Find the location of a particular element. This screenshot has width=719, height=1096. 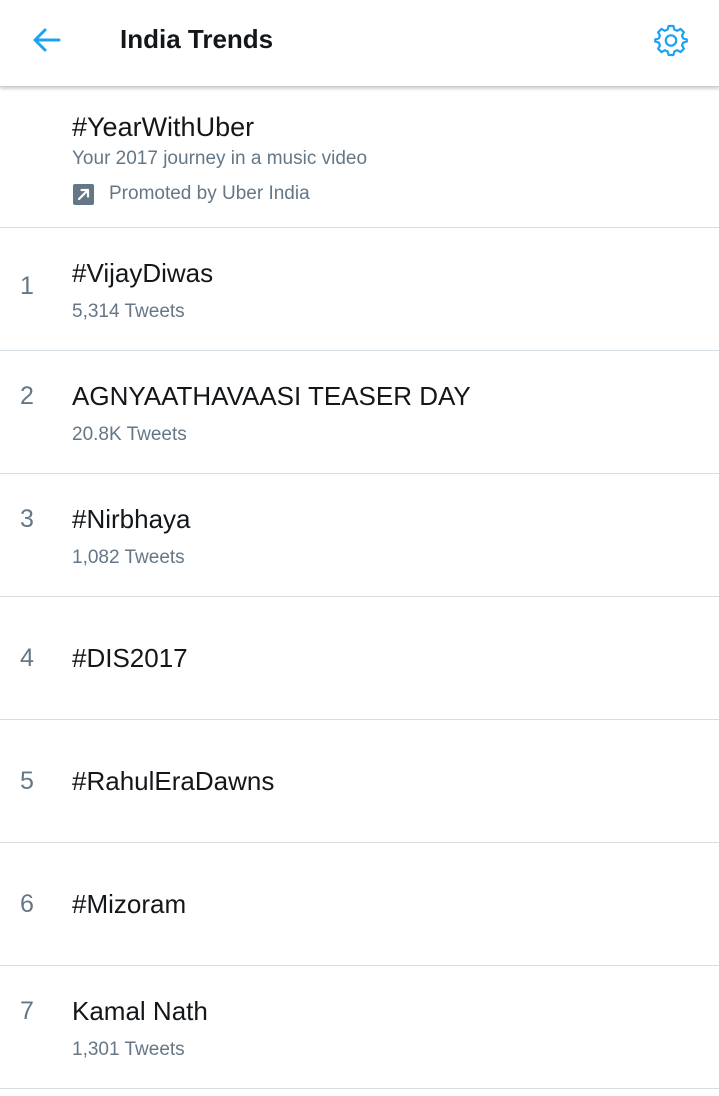

promoted-trend-name: #YearWithUber is located at coordinates (163, 127).